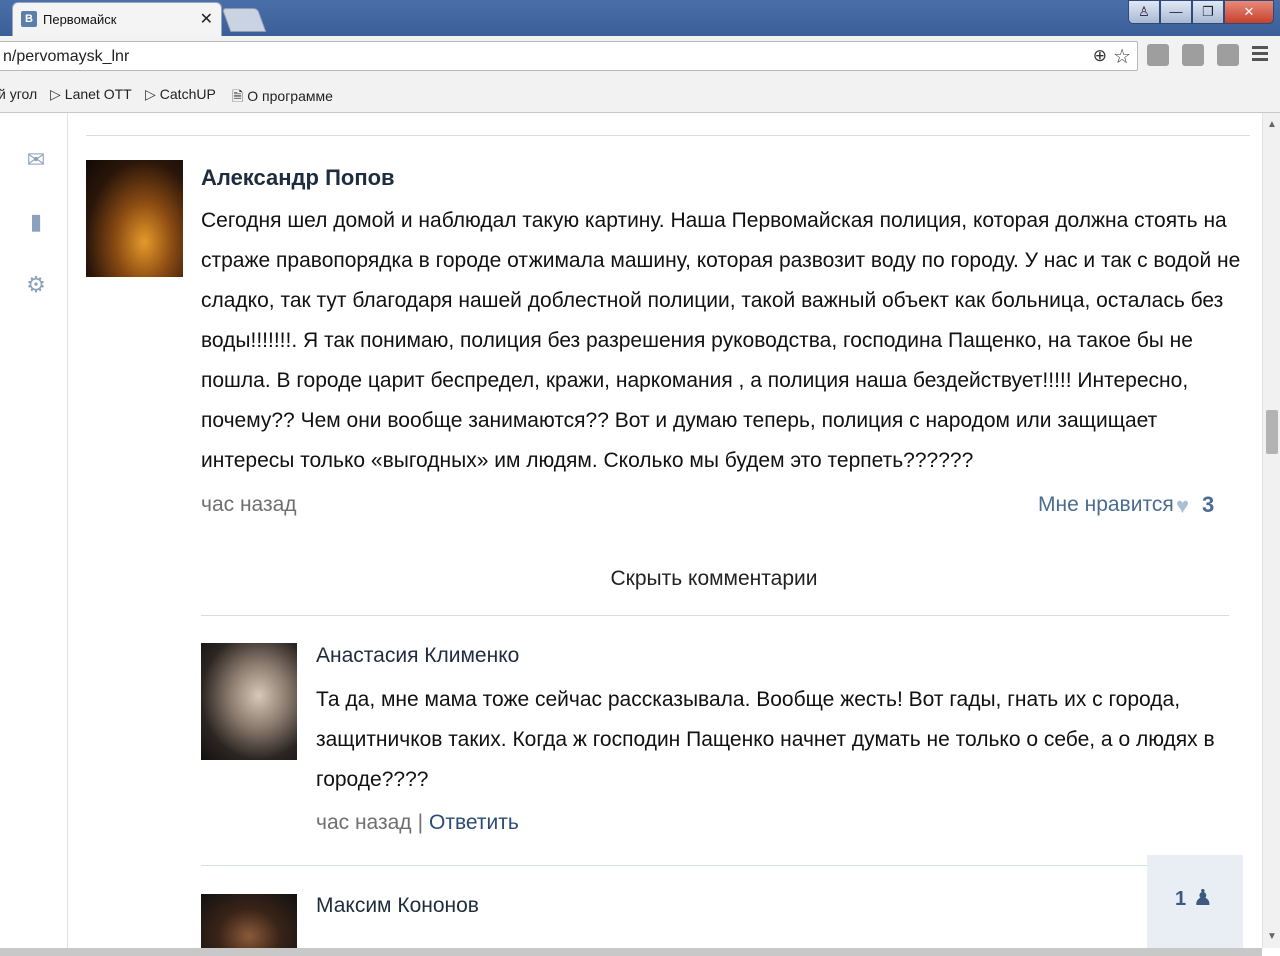  What do you see at coordinates (1208, 504) in the screenshot?
I see `like-count: 3` at bounding box center [1208, 504].